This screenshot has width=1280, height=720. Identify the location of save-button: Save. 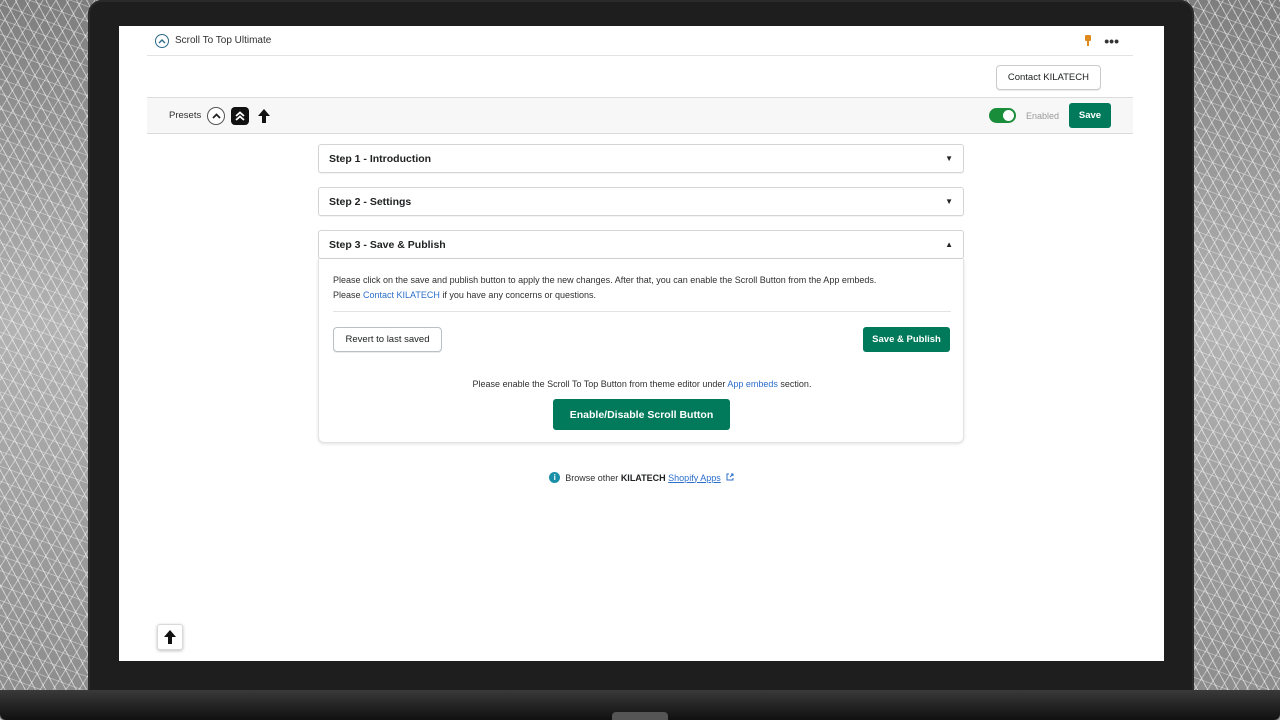
(1090, 115).